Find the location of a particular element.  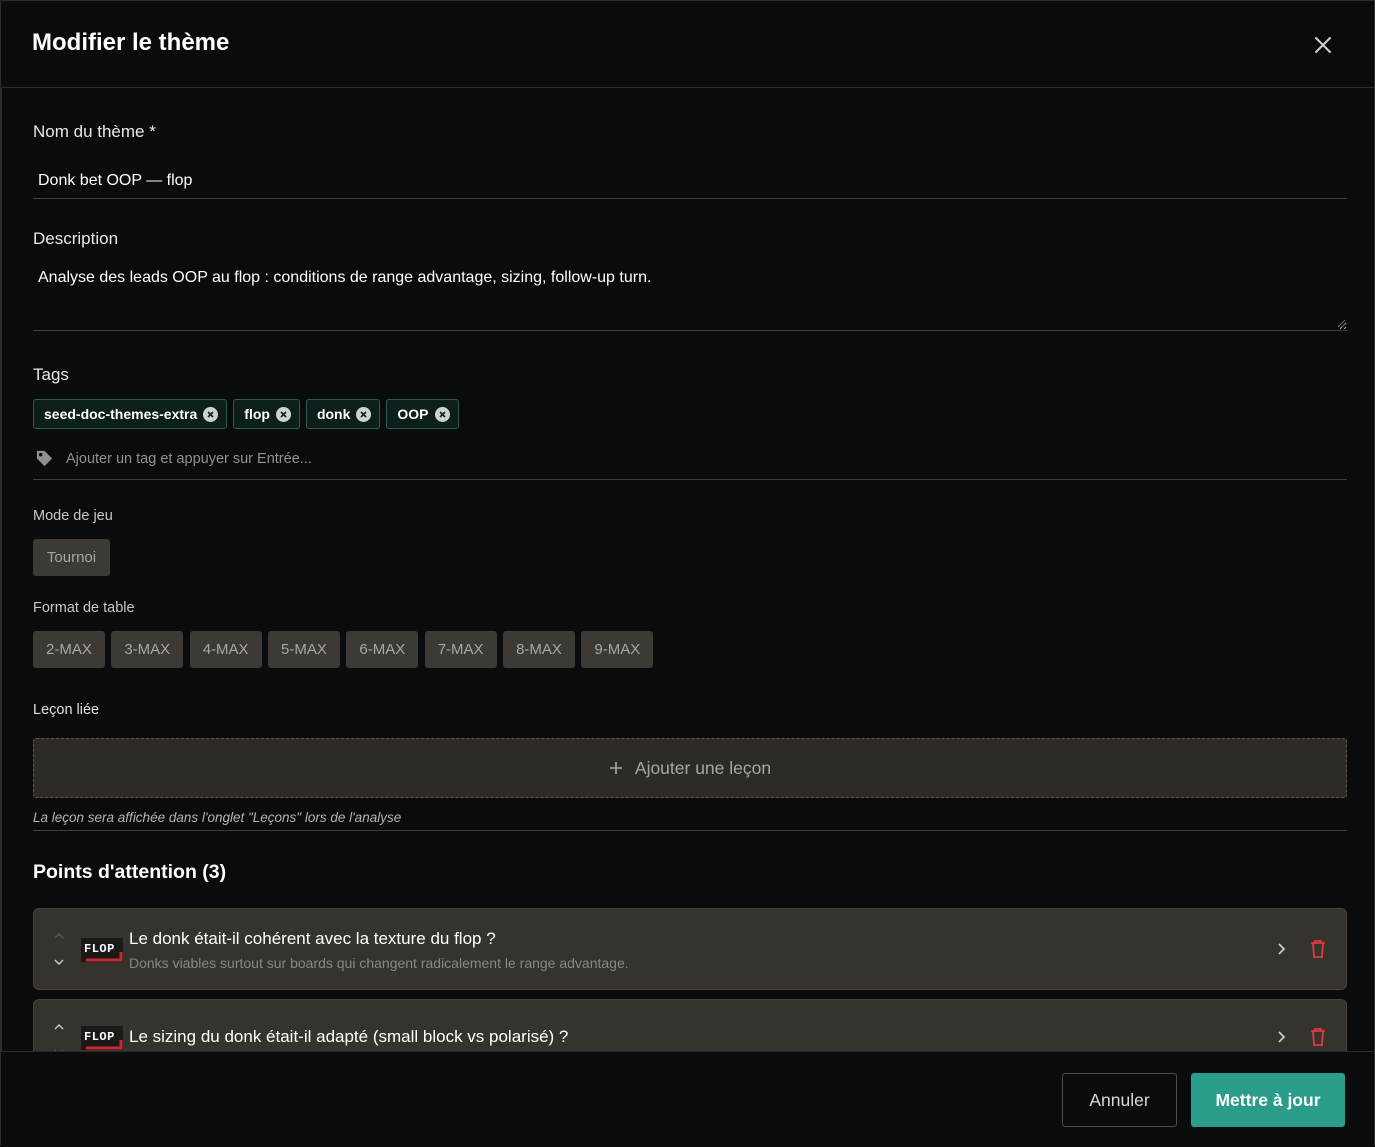

lesson-label: Leçon liée is located at coordinates (66, 710).